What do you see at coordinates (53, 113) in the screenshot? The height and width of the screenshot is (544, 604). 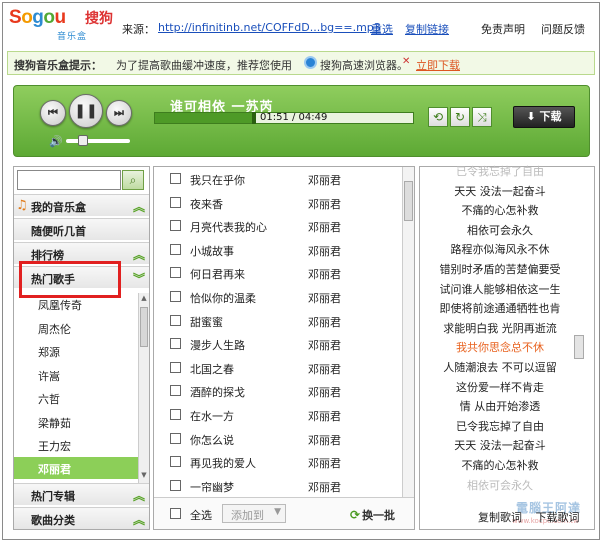 I see `prev-button: ⏮` at bounding box center [53, 113].